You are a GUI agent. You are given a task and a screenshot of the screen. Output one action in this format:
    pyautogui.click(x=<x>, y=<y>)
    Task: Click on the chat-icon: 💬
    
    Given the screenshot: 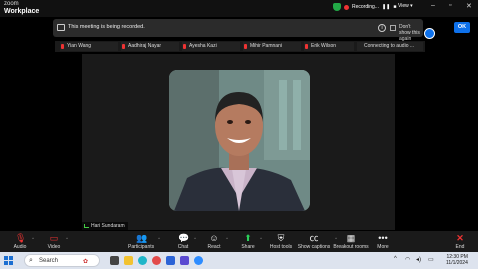 What is the action you would take?
    pyautogui.click(x=184, y=238)
    